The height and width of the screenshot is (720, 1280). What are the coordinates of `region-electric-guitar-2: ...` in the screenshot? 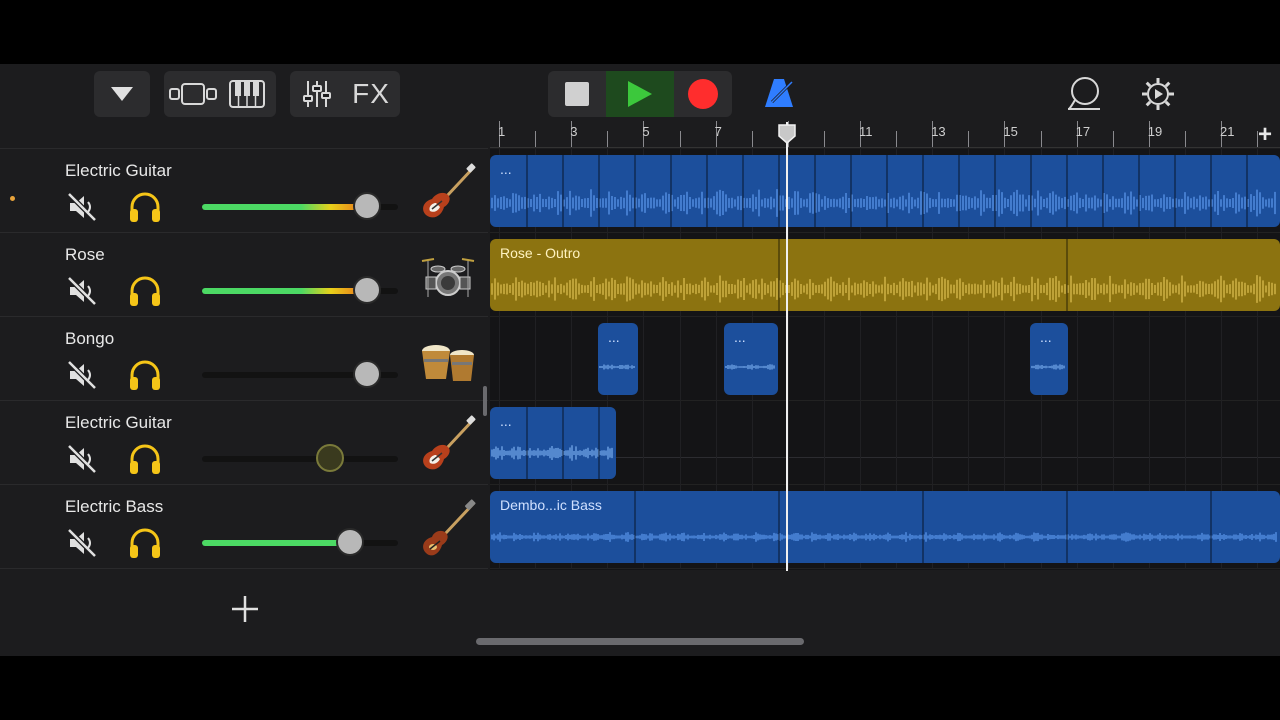 It's located at (553, 443).